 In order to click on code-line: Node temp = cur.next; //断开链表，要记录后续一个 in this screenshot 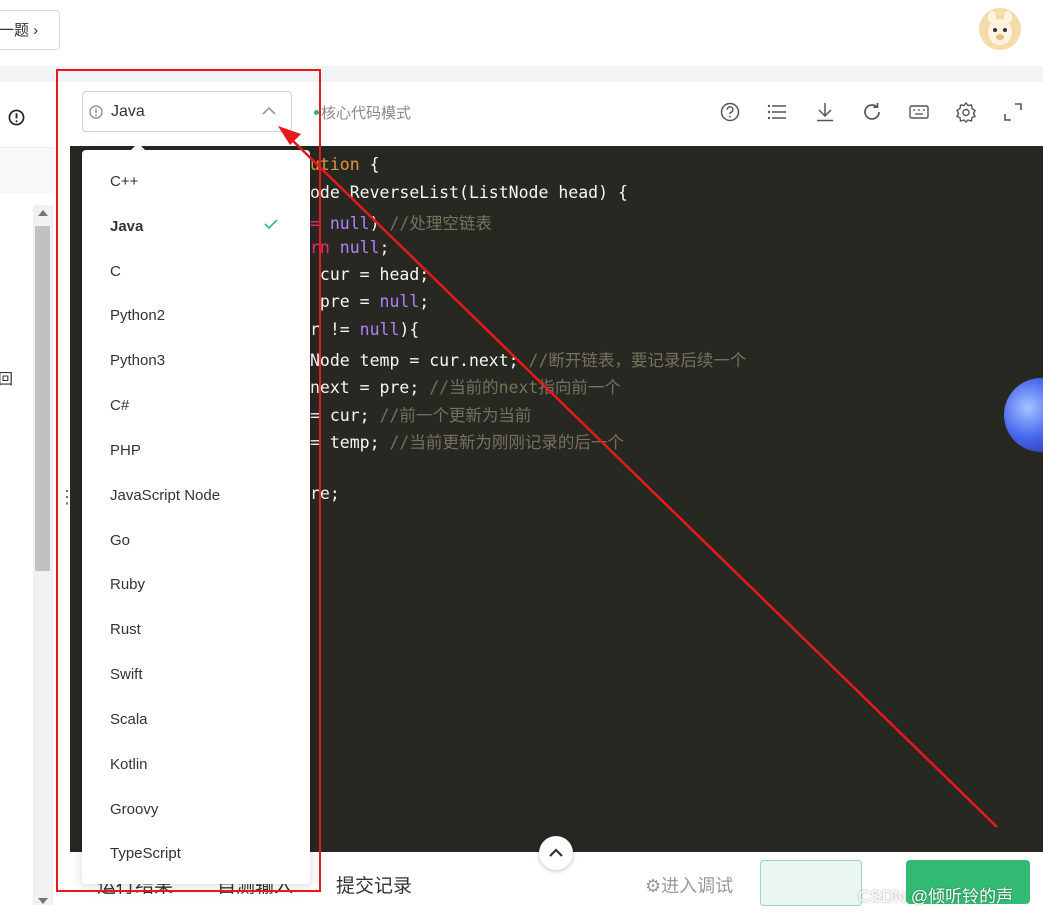, I will do `click(528, 360)`.